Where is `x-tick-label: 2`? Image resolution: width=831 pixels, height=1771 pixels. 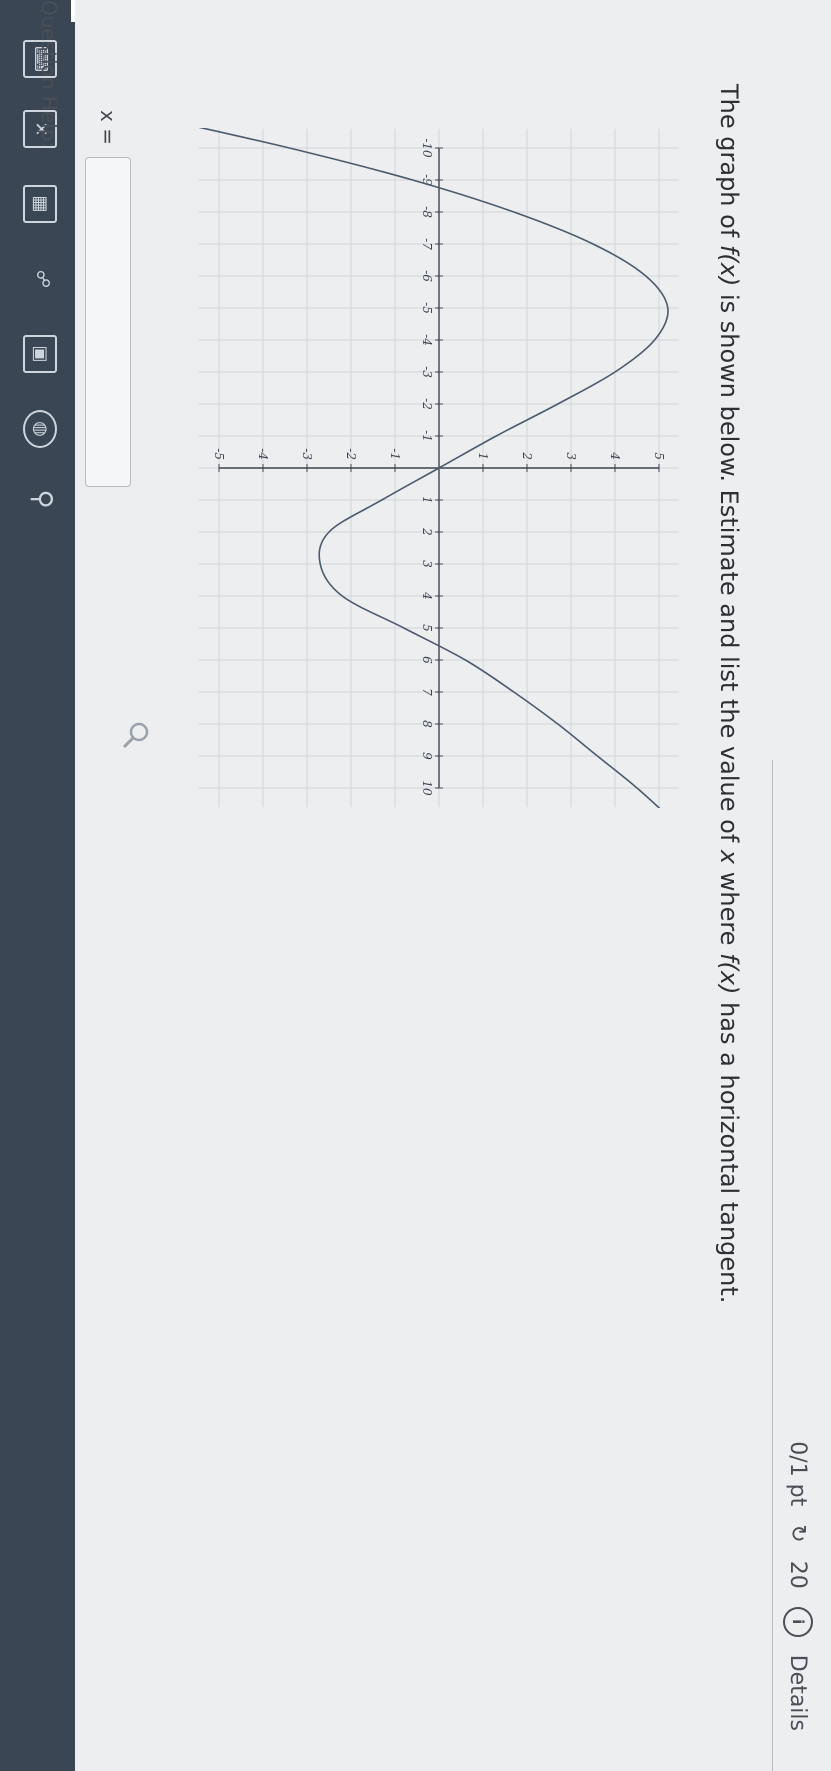 x-tick-label: 2 is located at coordinates (427, 531).